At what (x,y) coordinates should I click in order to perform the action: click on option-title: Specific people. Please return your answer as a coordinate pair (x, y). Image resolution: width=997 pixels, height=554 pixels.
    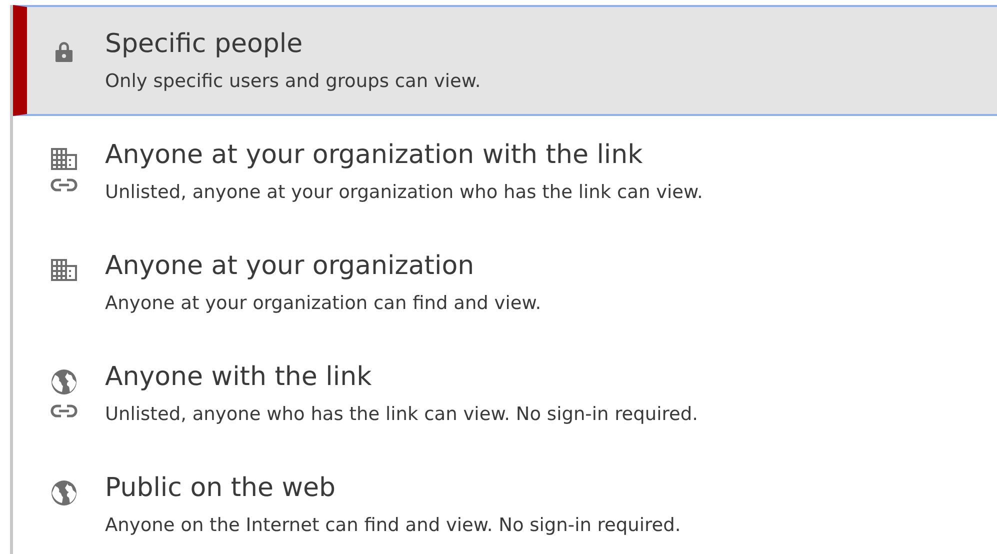
    Looking at the image, I should click on (204, 44).